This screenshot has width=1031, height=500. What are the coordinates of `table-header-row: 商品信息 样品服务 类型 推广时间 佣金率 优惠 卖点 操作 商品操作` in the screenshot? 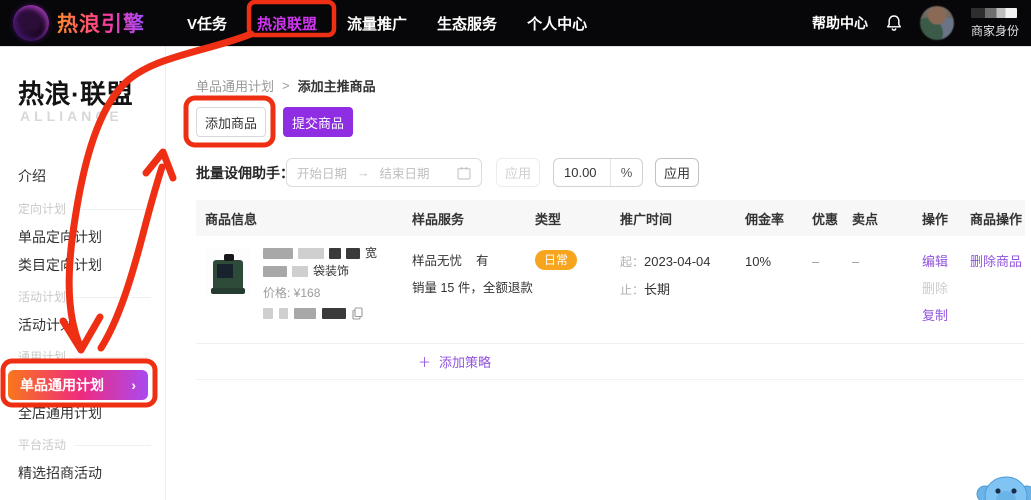 It's located at (610, 218).